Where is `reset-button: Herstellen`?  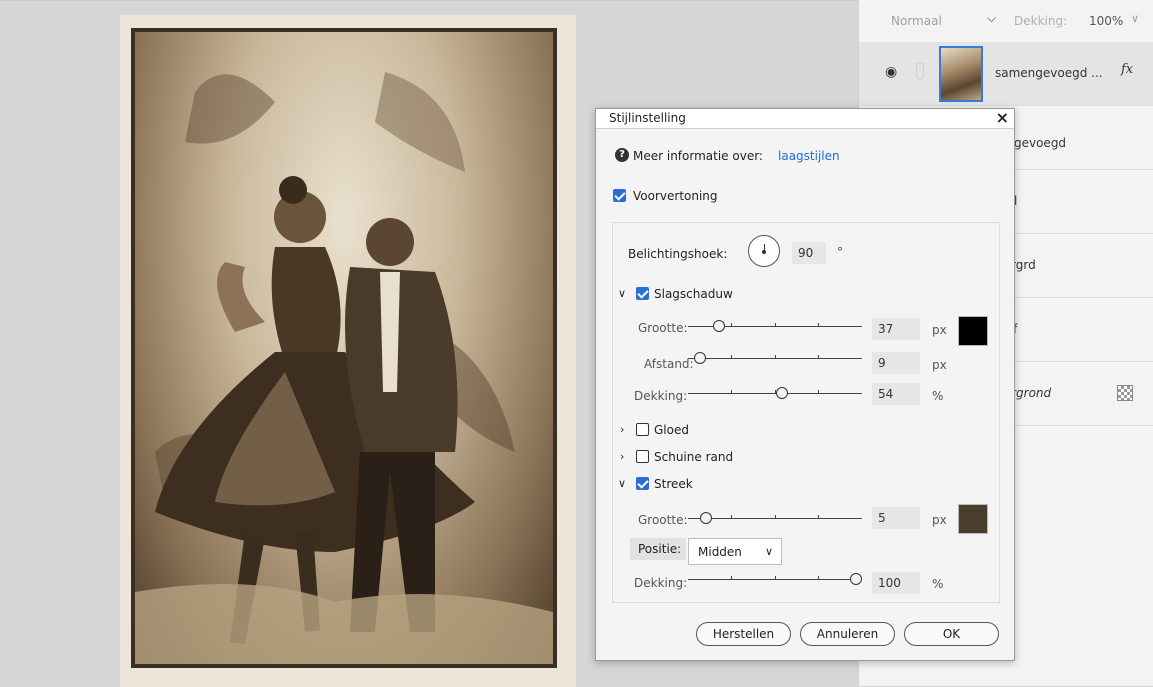
reset-button: Herstellen is located at coordinates (743, 634).